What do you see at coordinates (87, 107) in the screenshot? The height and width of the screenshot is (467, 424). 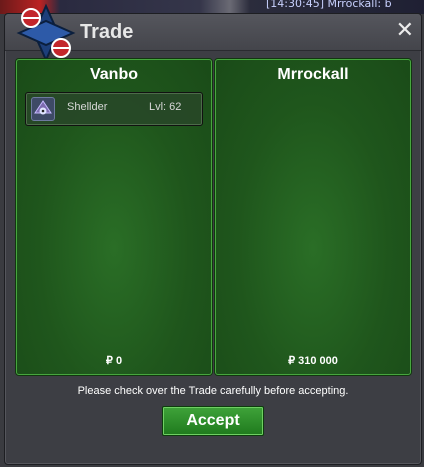 I see `item-name: Shellder` at bounding box center [87, 107].